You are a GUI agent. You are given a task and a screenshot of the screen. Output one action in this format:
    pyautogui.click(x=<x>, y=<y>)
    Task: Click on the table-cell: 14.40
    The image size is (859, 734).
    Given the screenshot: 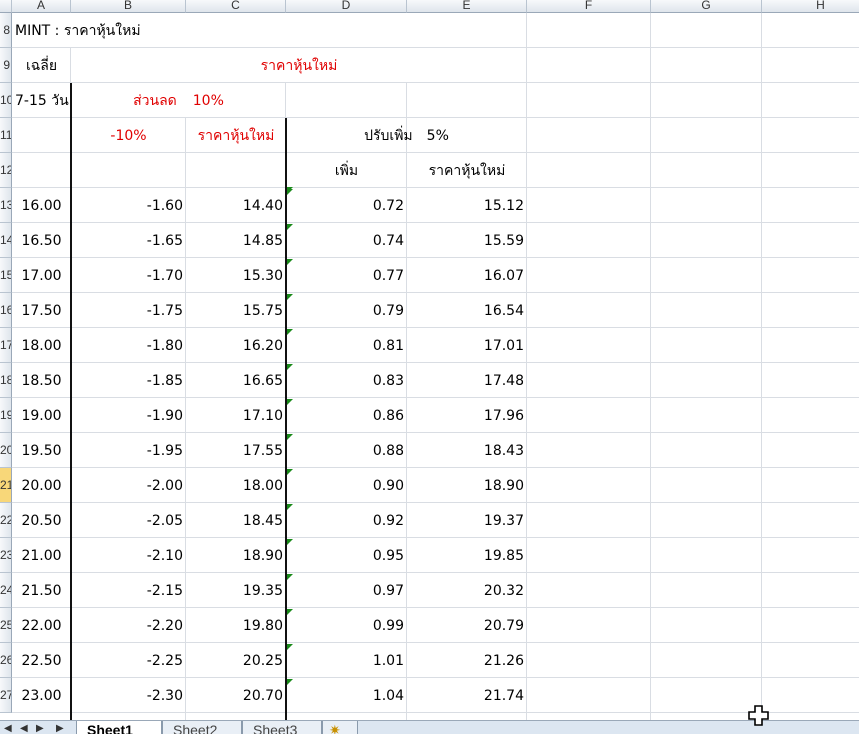 What is the action you would take?
    pyautogui.click(x=236, y=205)
    